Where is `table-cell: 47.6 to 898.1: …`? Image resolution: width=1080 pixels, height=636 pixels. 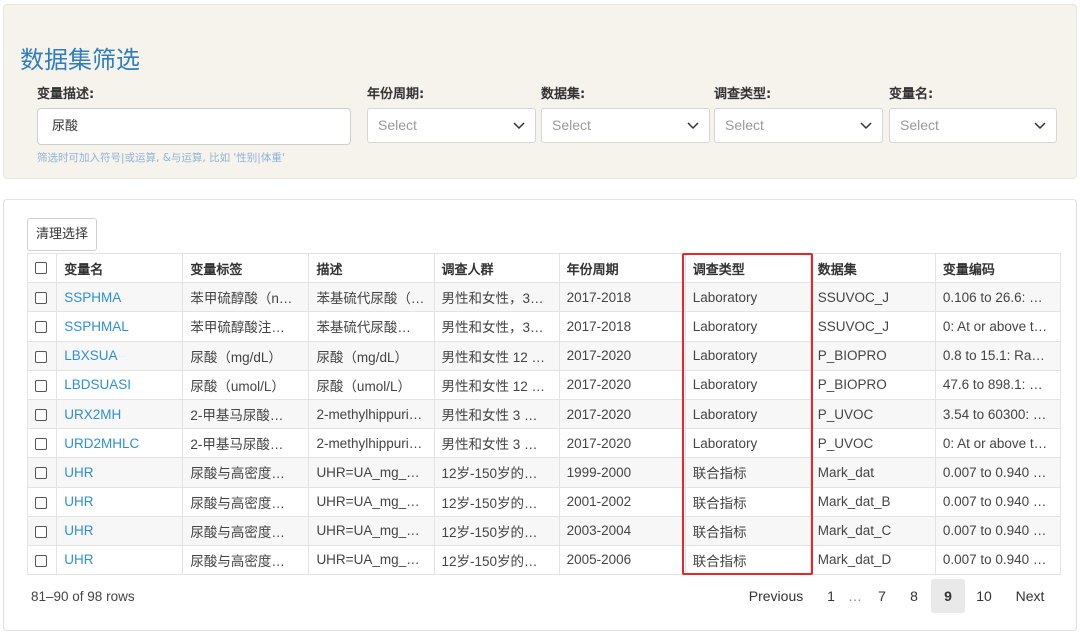
table-cell: 47.6 to 898.1: … is located at coordinates (998, 384).